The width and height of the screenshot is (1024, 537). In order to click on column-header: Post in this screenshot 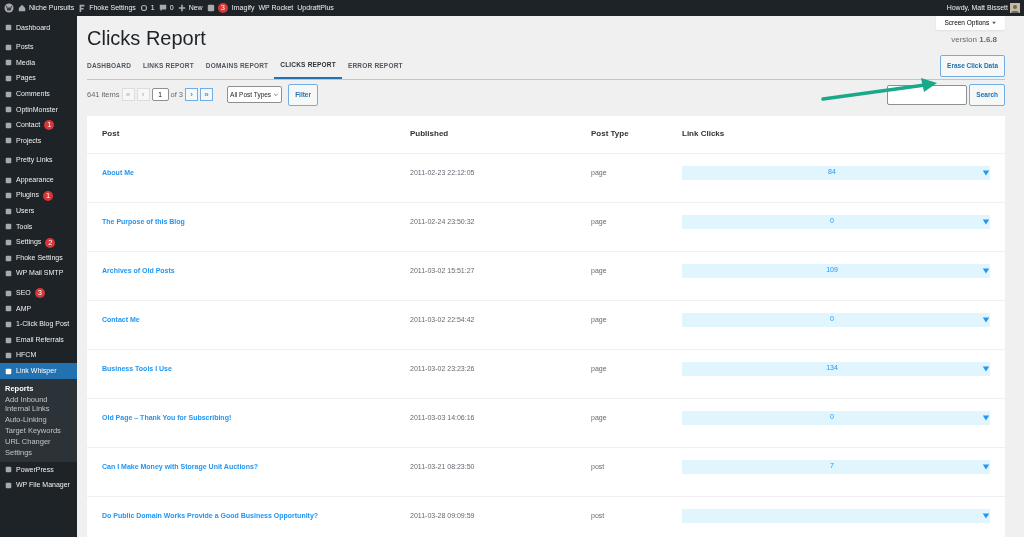, I will do `click(111, 134)`.